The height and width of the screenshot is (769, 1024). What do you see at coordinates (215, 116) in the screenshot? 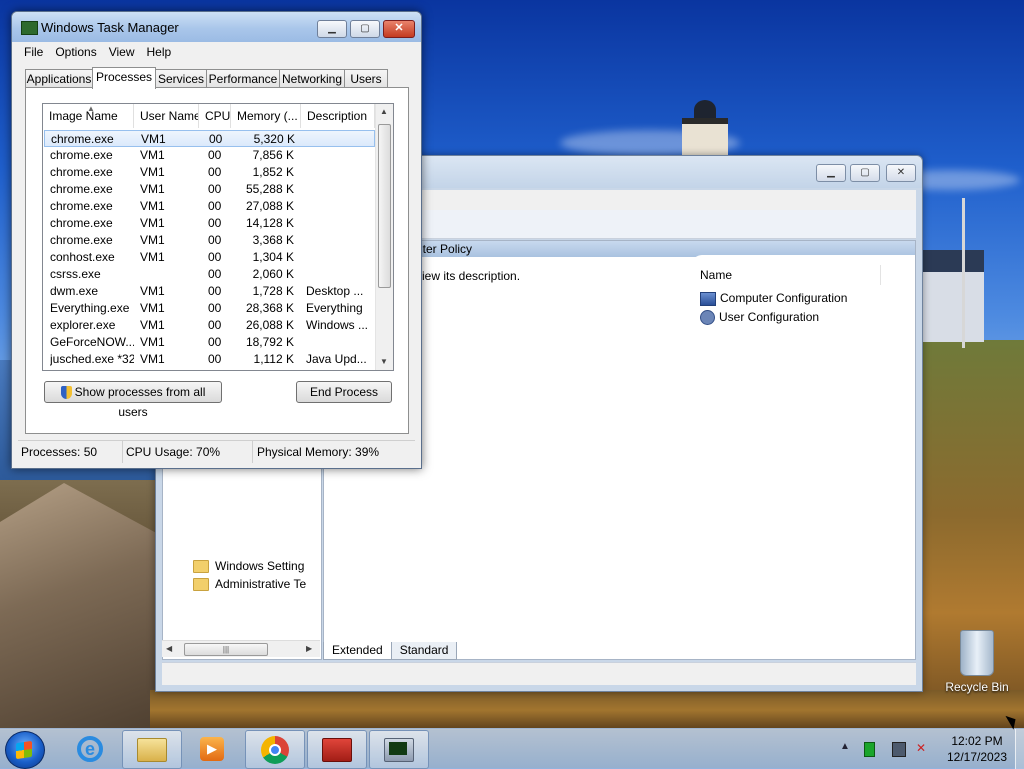
I see `column-header-cpu: CPU` at bounding box center [215, 116].